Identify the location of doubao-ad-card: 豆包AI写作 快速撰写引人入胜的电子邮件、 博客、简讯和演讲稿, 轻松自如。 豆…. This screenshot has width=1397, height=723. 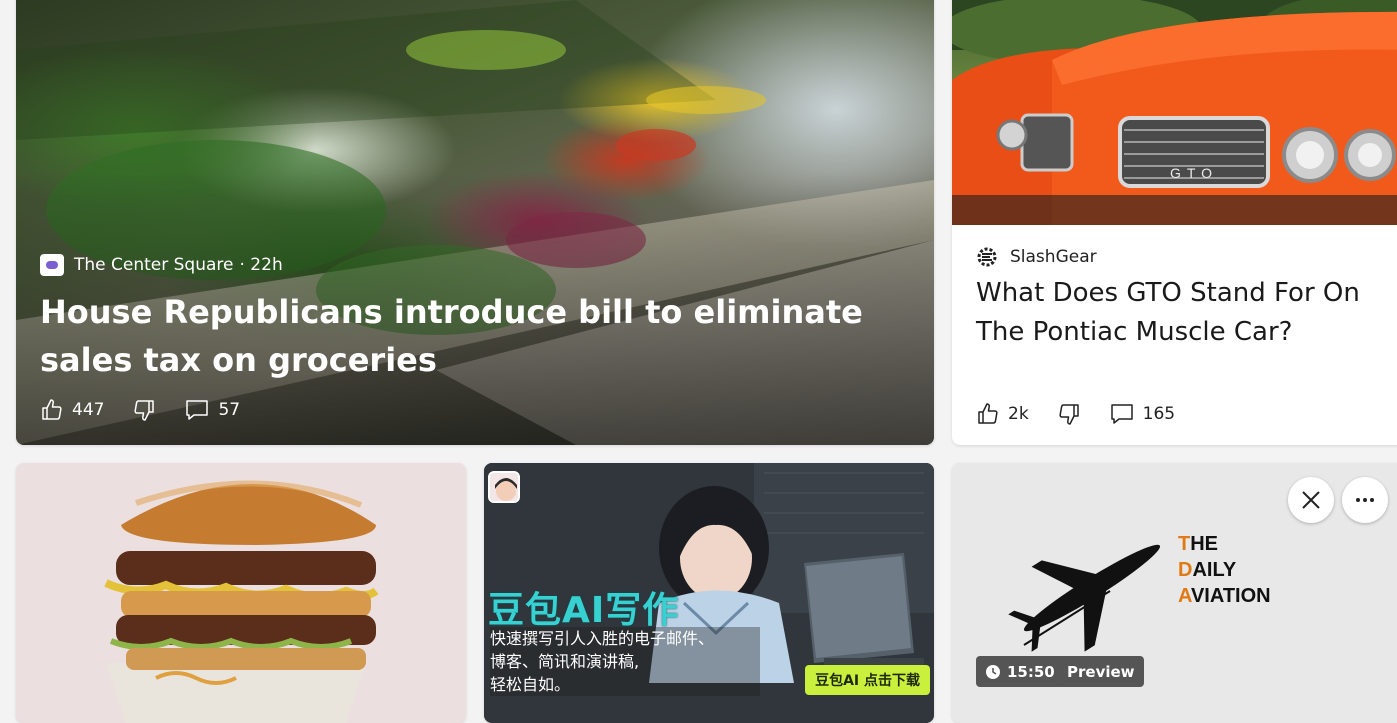
(709, 593).